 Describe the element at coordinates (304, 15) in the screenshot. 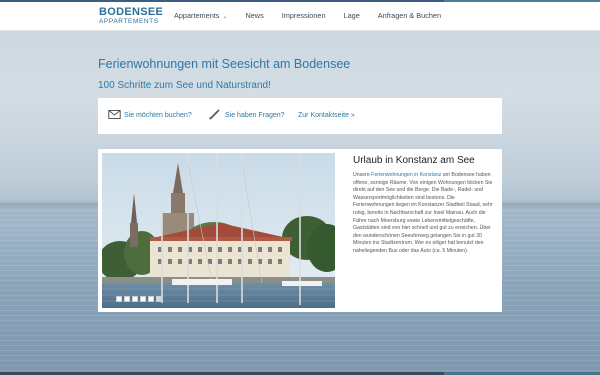

I see `nav-item-impressionen: Impressionen` at that location.